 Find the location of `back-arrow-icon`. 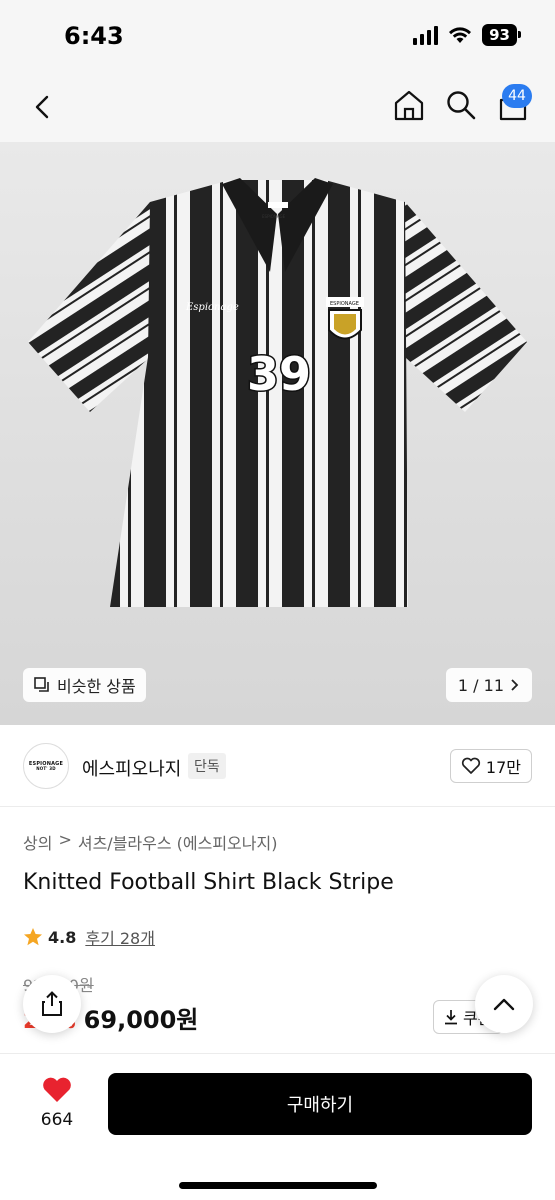

back-arrow-icon is located at coordinates (43, 107).